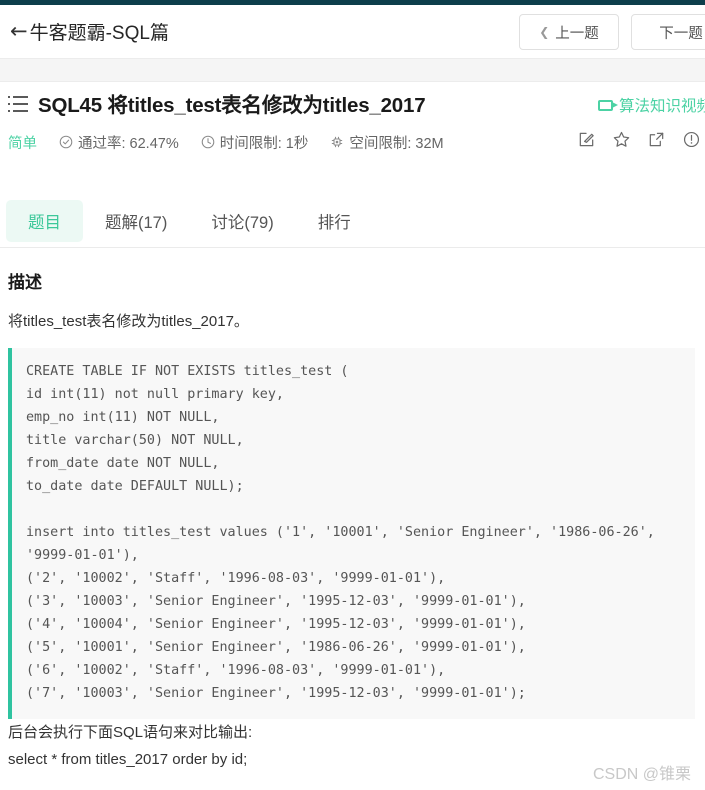  Describe the element at coordinates (586, 139) in the screenshot. I see `edit-icon` at that location.